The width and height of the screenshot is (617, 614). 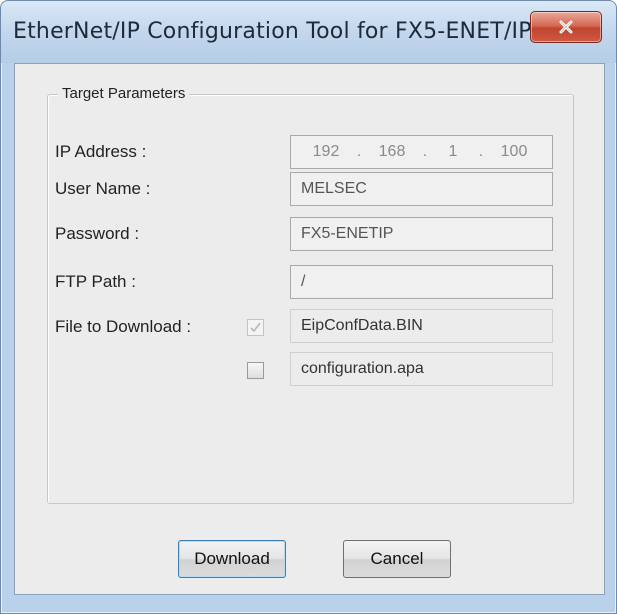 I want to click on password-label: Password :, so click(x=97, y=233).